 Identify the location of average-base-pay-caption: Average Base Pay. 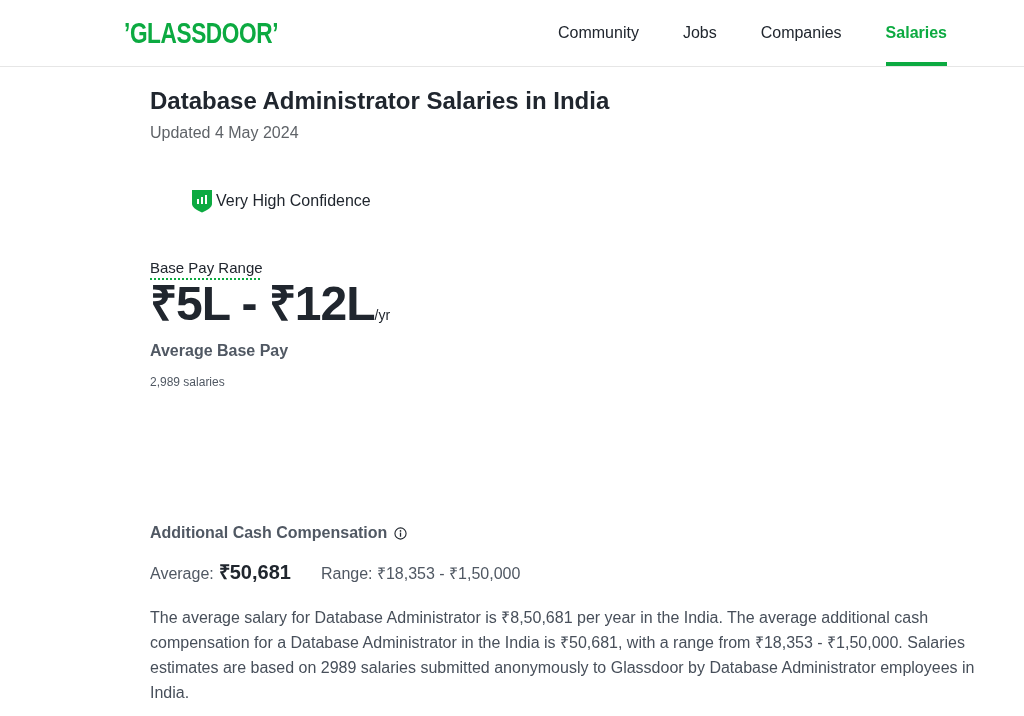
(219, 351).